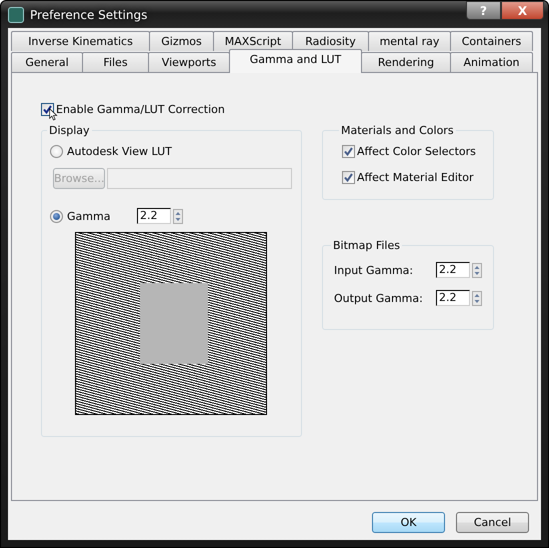  I want to click on tab: Files, so click(115, 62).